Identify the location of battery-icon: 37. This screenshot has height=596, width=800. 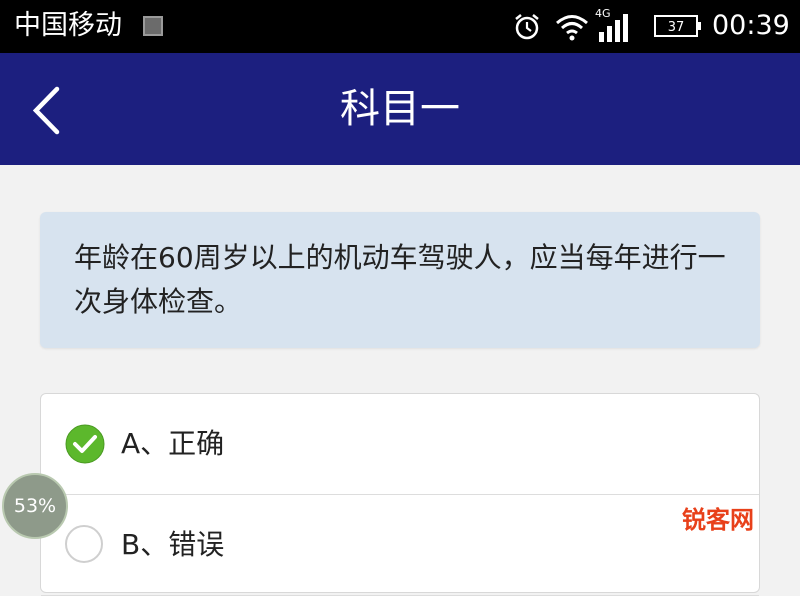
(677, 26).